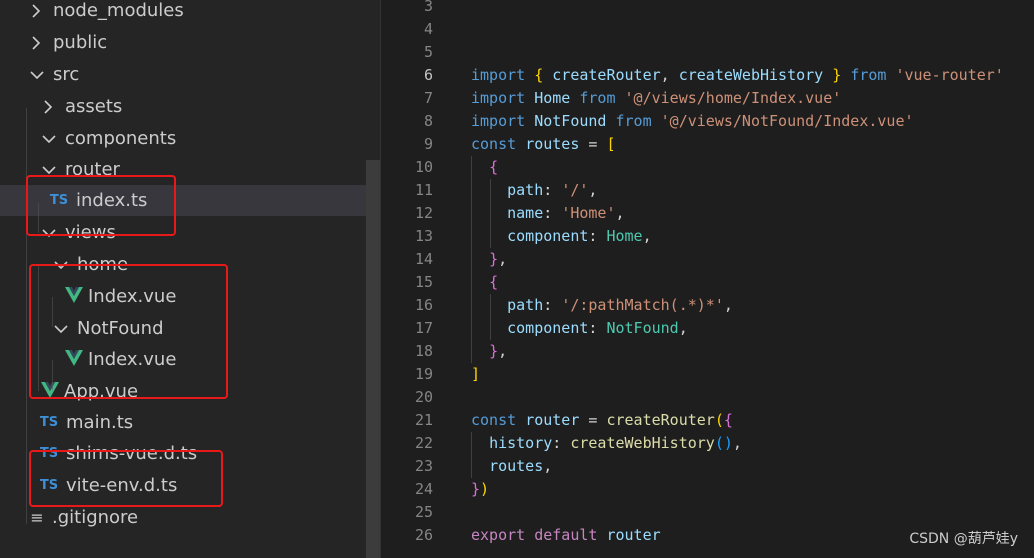 Image resolution: width=1034 pixels, height=558 pixels. Describe the element at coordinates (949, 75) in the screenshot. I see `code-token: 'vue-router'` at that location.